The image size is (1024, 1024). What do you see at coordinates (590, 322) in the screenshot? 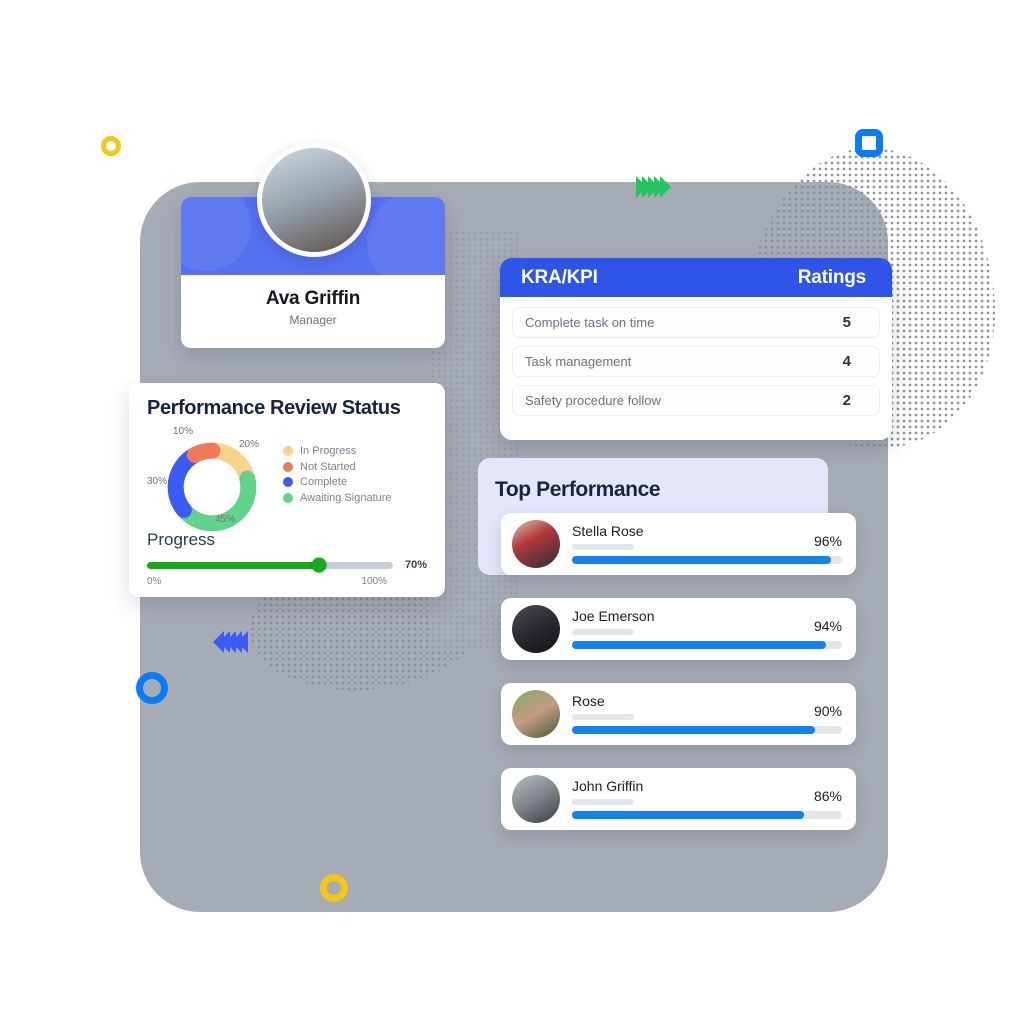
I see `kra-name: Complete task on time` at bounding box center [590, 322].